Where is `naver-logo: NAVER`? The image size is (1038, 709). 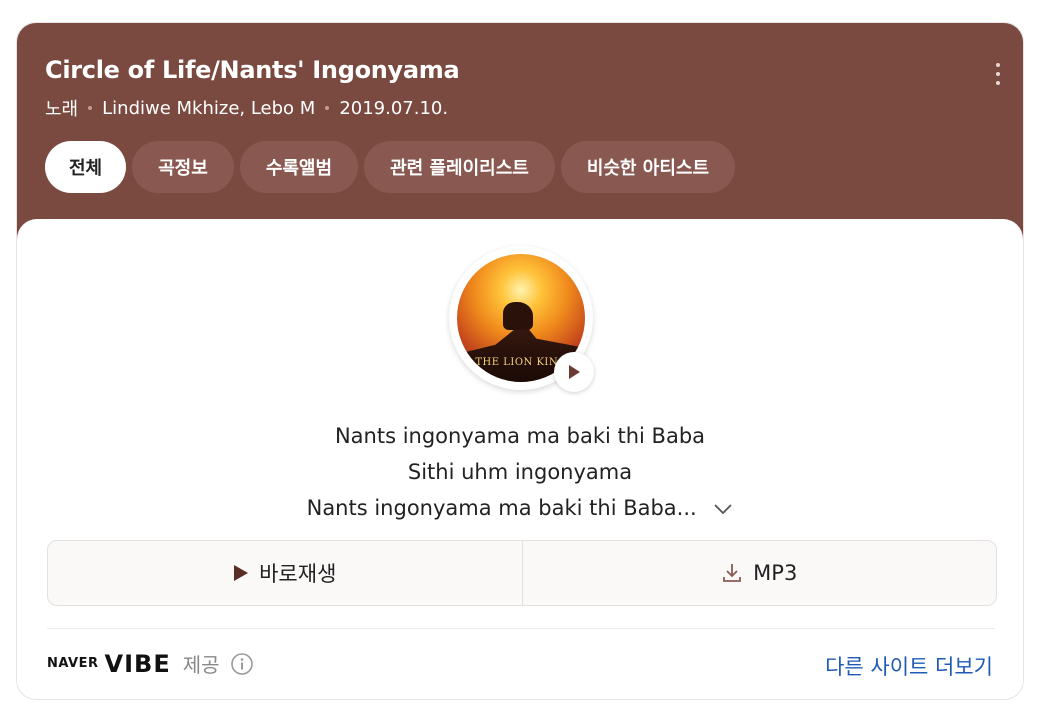 naver-logo: NAVER is located at coordinates (73, 663).